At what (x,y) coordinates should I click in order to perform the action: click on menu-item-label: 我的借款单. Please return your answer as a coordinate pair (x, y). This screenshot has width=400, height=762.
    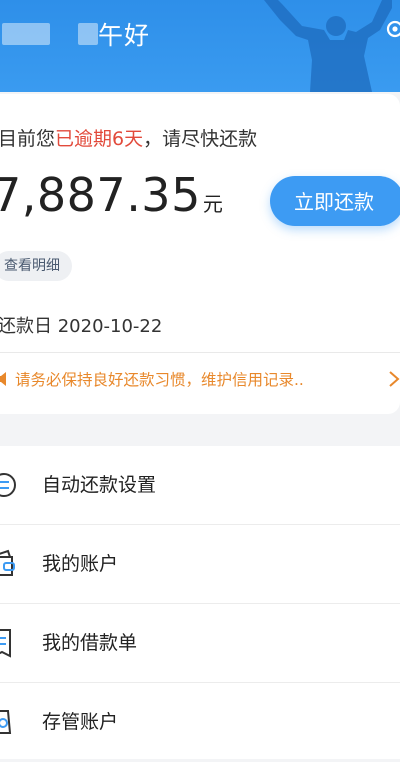
    Looking at the image, I should click on (90, 643).